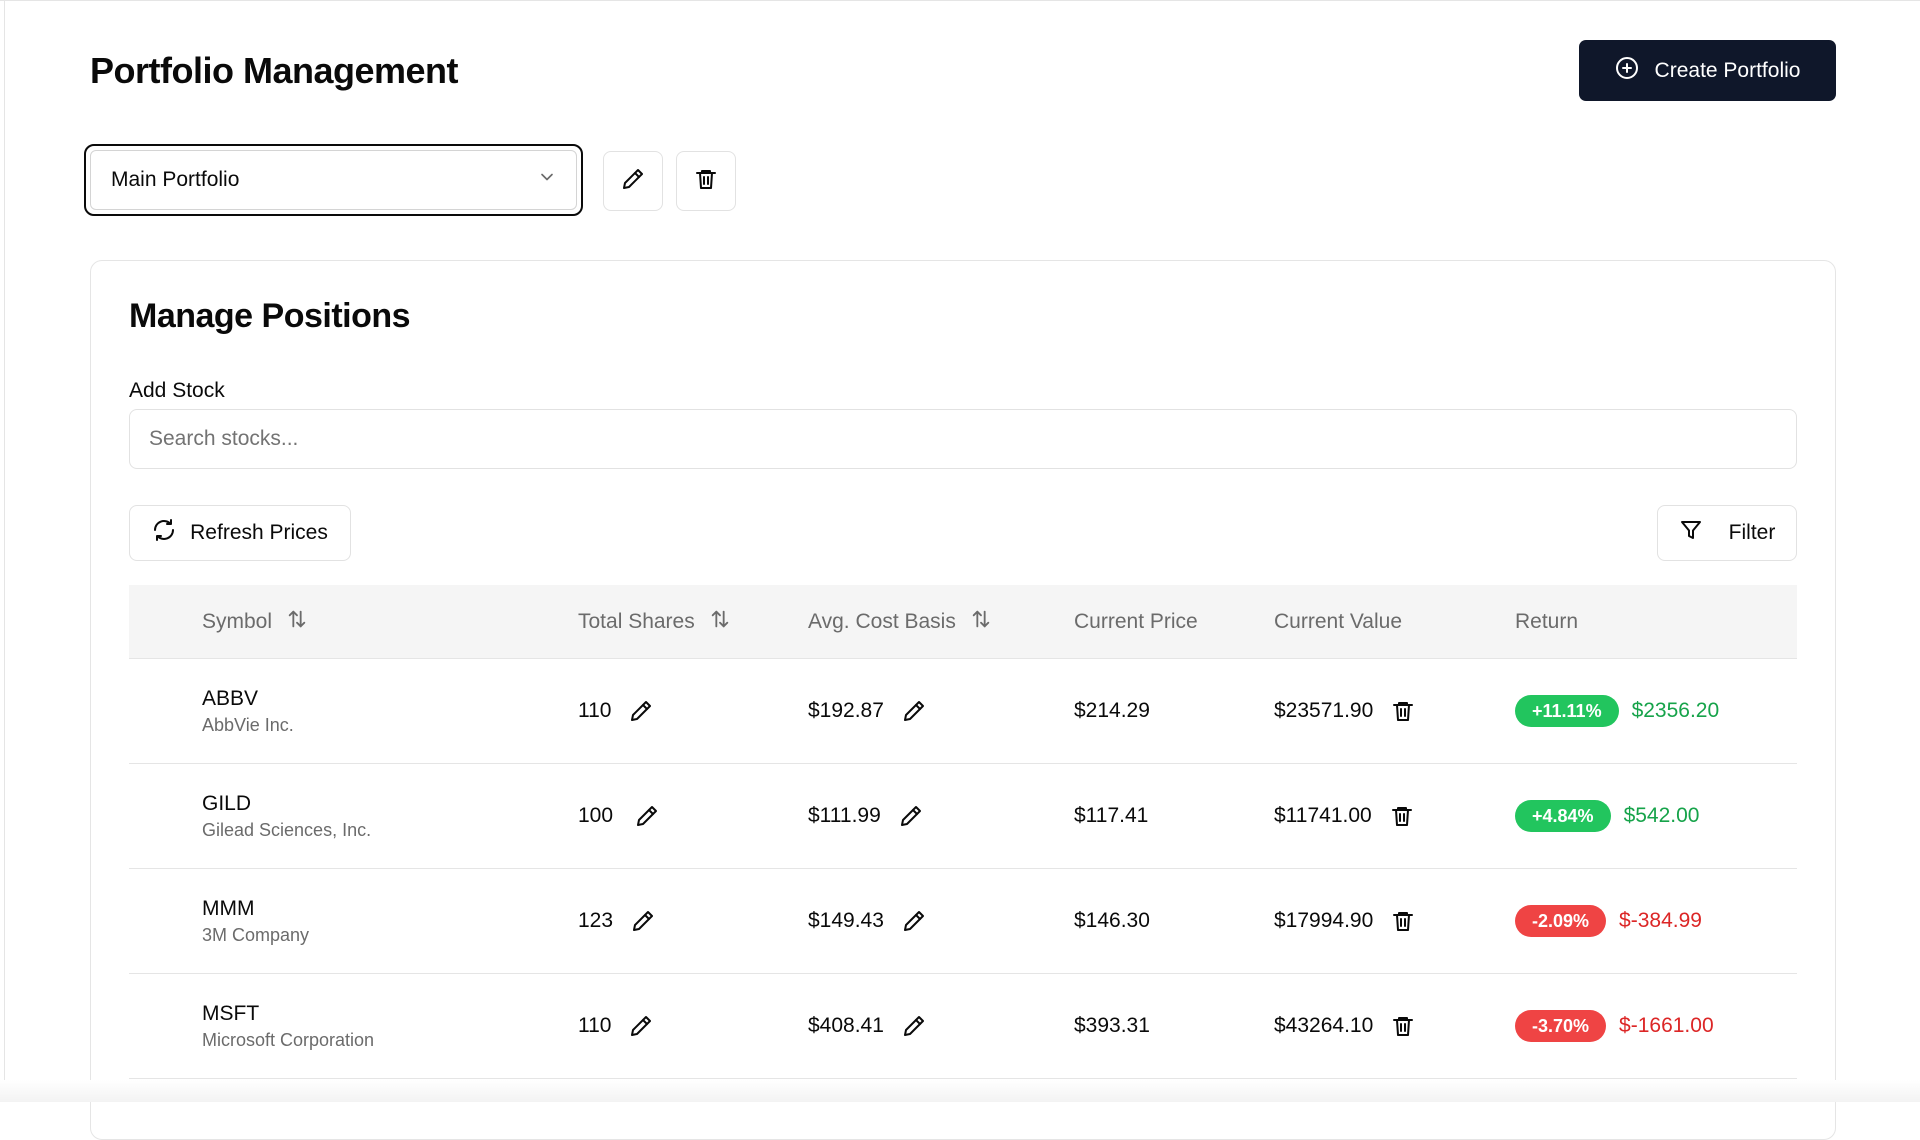  Describe the element at coordinates (230, 698) in the screenshot. I see `ticker: ABBV` at that location.